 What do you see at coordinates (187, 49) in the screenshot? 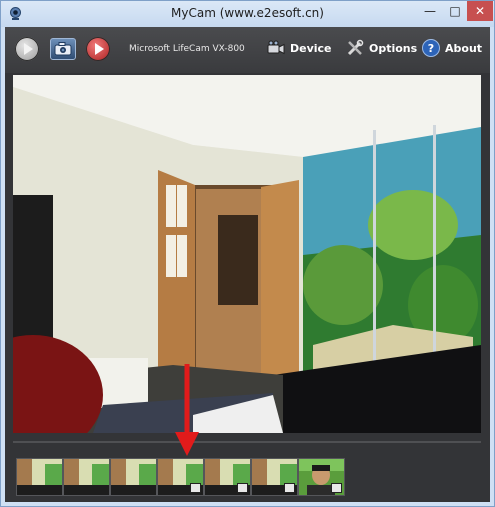
I see `camera-name: Microsoft LifeCam VX-800` at bounding box center [187, 49].